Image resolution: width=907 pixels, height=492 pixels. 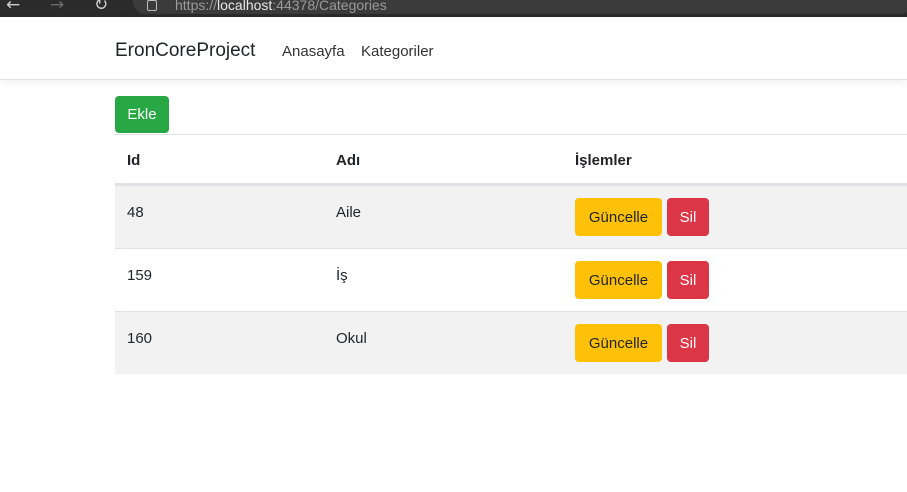 I want to click on cell-id: 48, so click(x=135, y=212).